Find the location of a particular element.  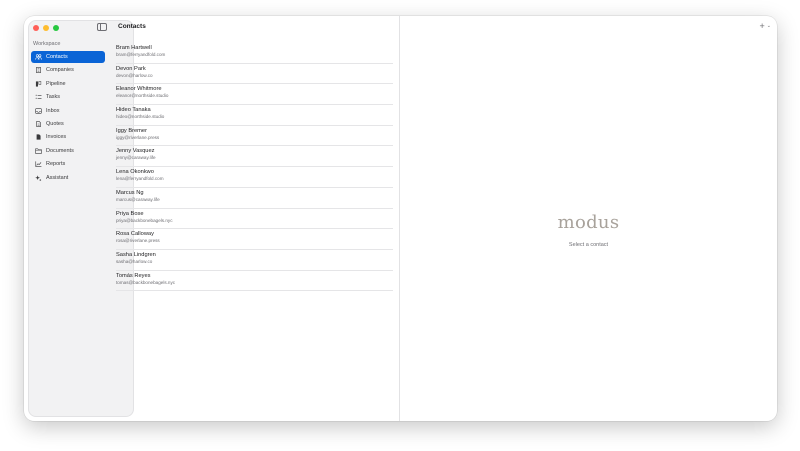

app-logo: modus is located at coordinates (588, 222).